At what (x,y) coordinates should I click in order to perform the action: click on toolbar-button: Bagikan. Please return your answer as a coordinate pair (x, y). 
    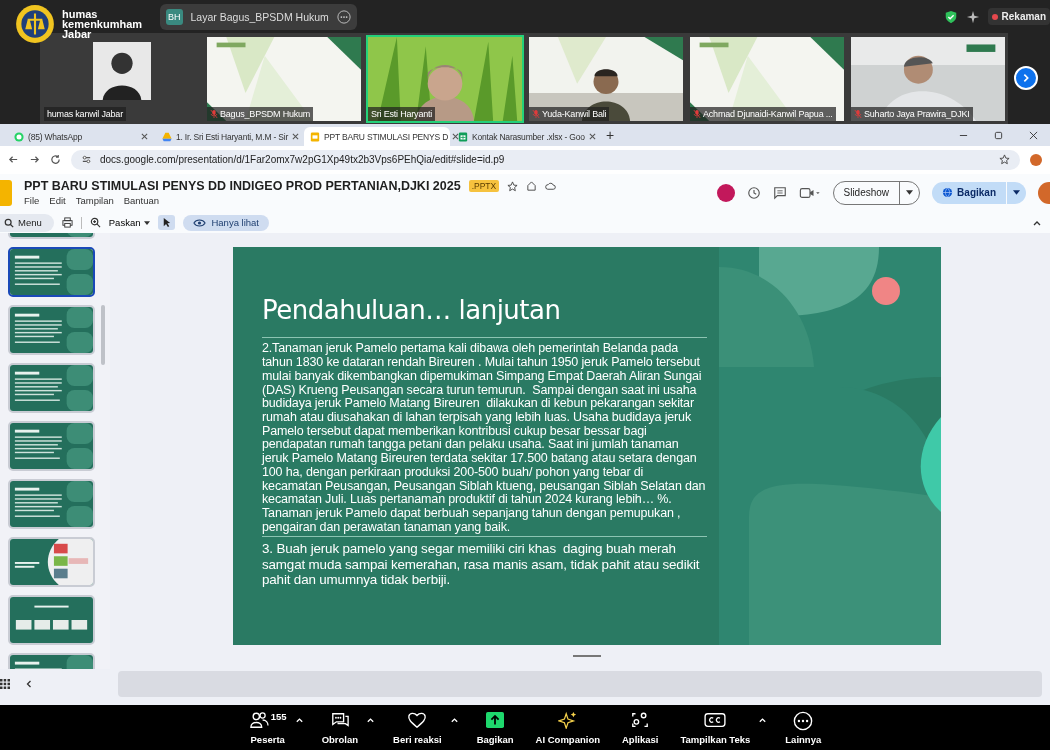
    Looking at the image, I should click on (495, 727).